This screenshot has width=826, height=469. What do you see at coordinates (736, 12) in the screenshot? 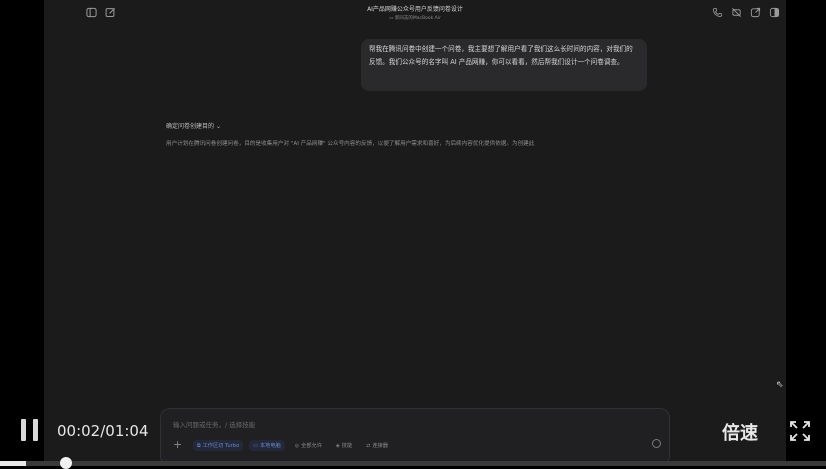
I see `mute-icon` at bounding box center [736, 12].